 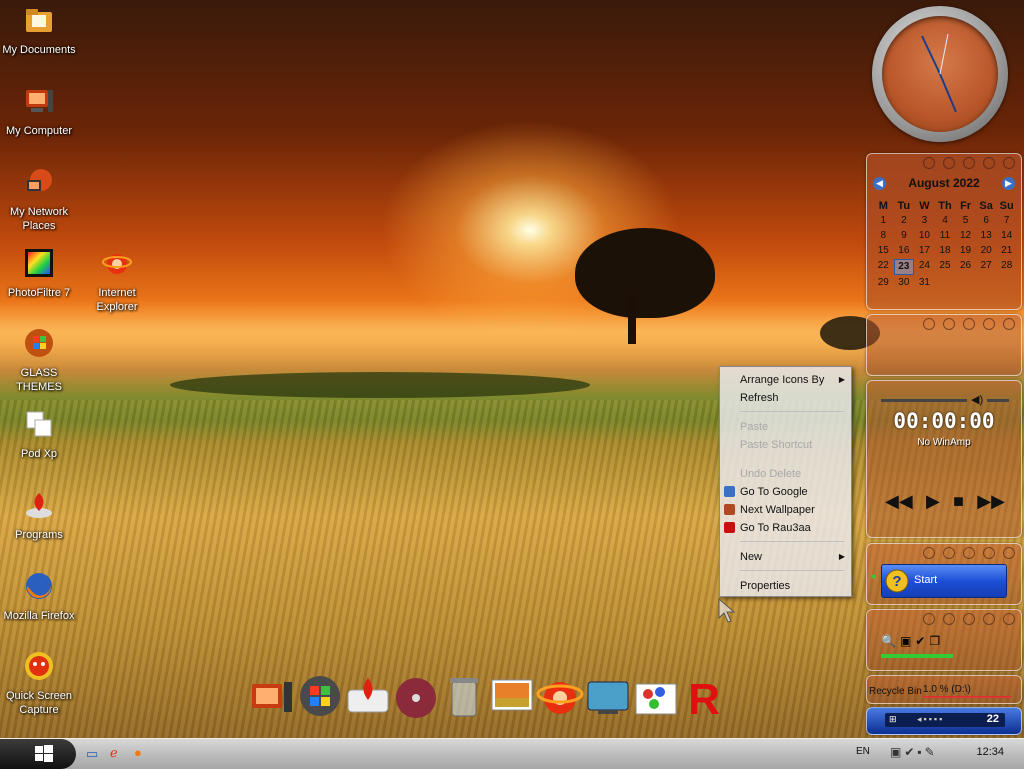 What do you see at coordinates (986, 266) in the screenshot?
I see `calendar-day: 27` at bounding box center [986, 266].